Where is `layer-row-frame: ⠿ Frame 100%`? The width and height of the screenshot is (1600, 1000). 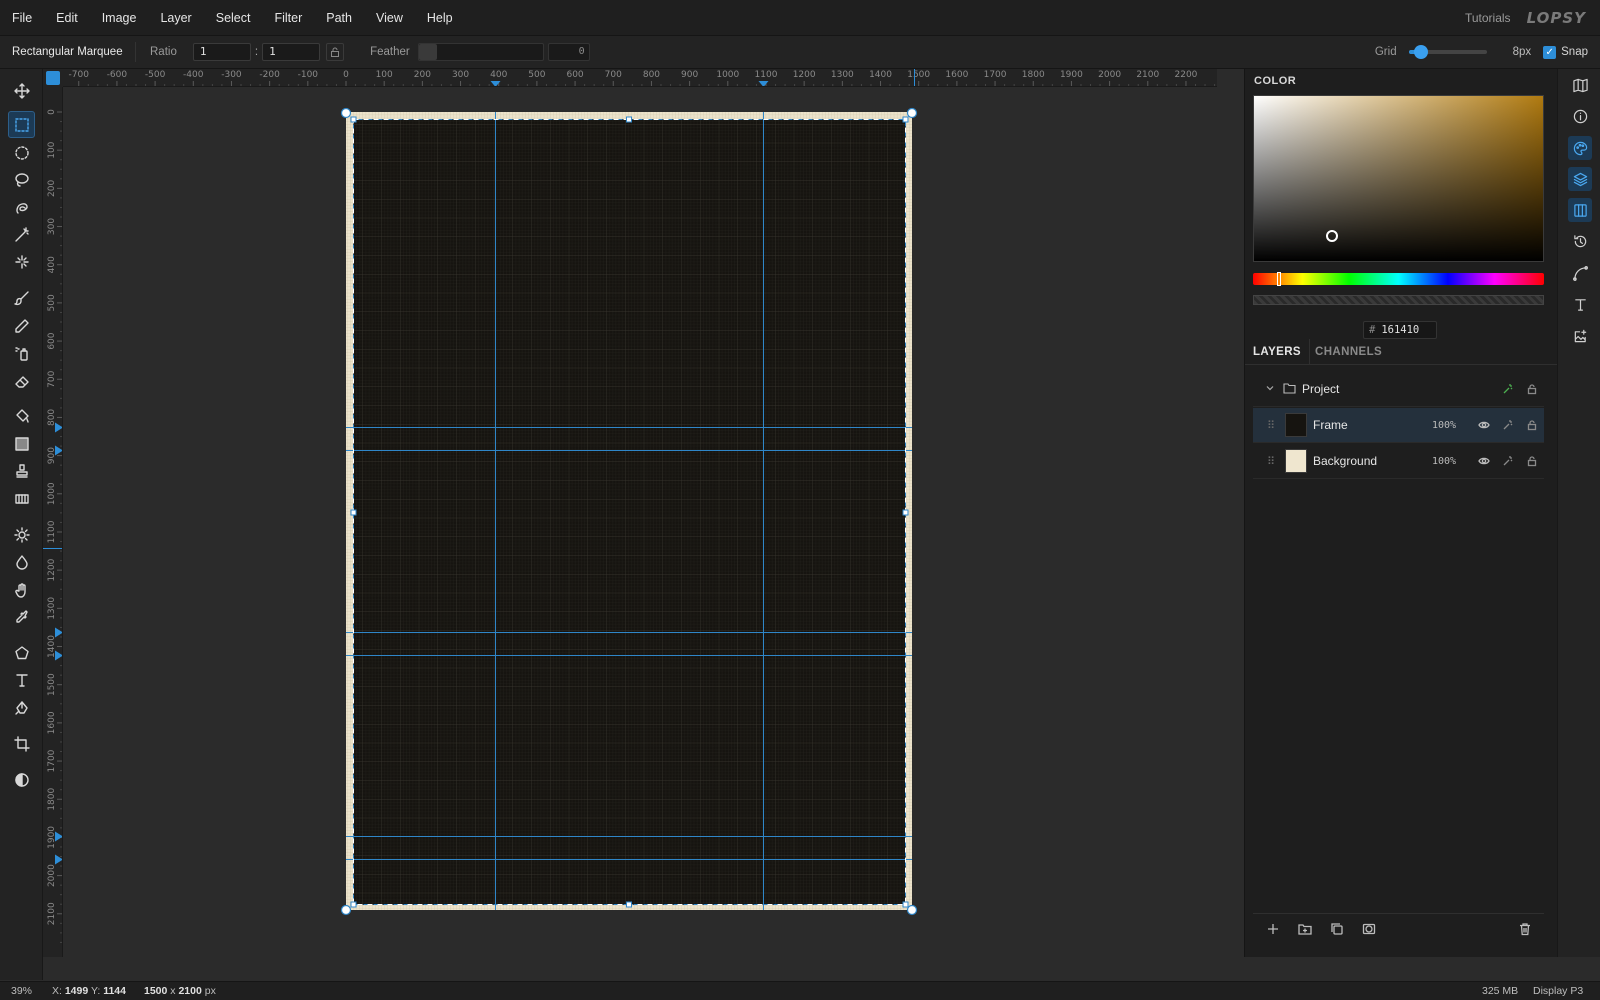 layer-row-frame: ⠿ Frame 100% is located at coordinates (1398, 425).